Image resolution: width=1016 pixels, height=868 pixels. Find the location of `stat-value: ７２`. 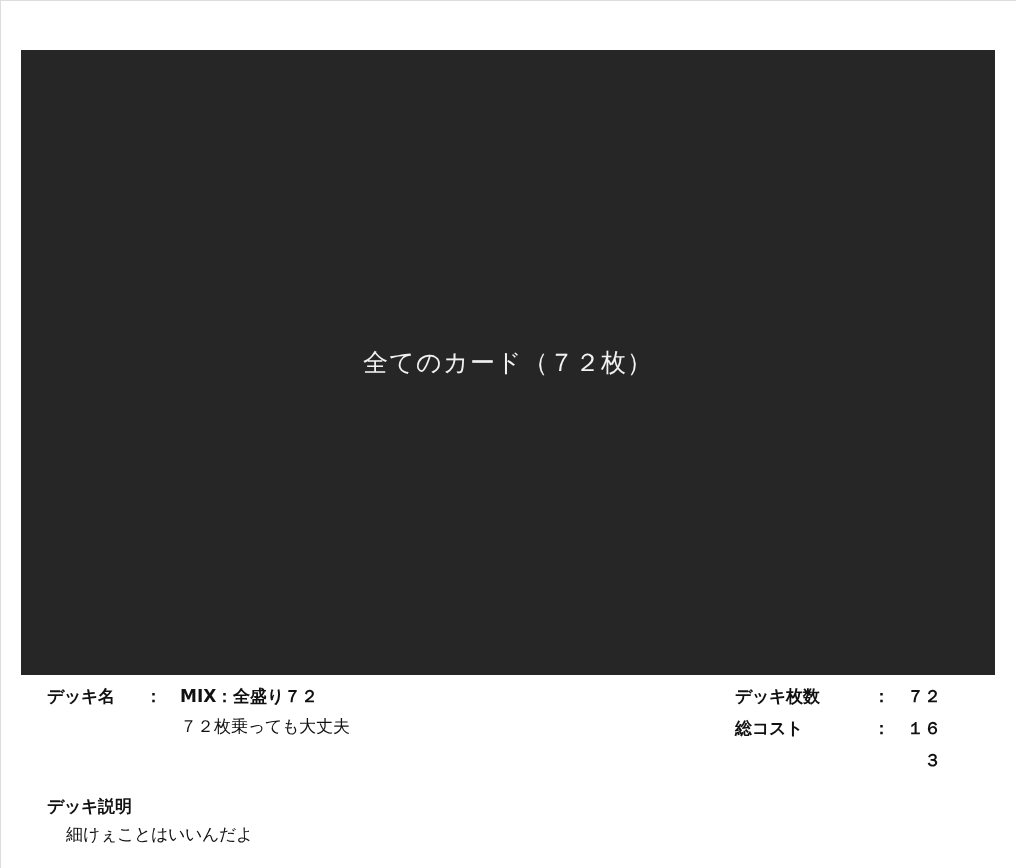

stat-value: ７２ is located at coordinates (923, 696).